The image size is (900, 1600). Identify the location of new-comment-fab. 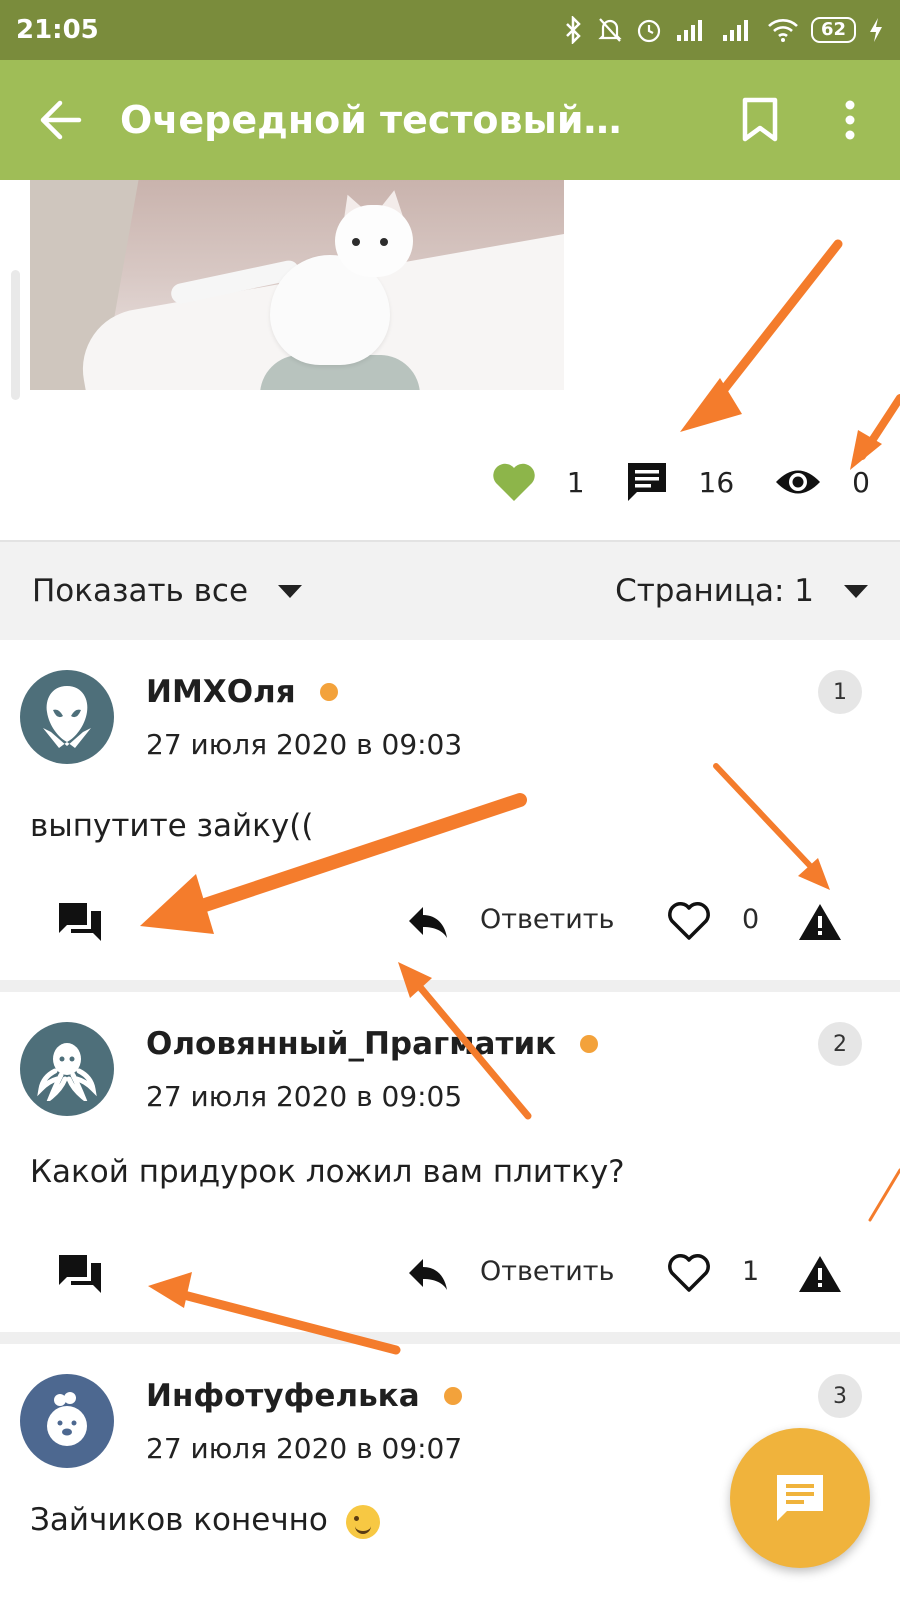
(800, 1498).